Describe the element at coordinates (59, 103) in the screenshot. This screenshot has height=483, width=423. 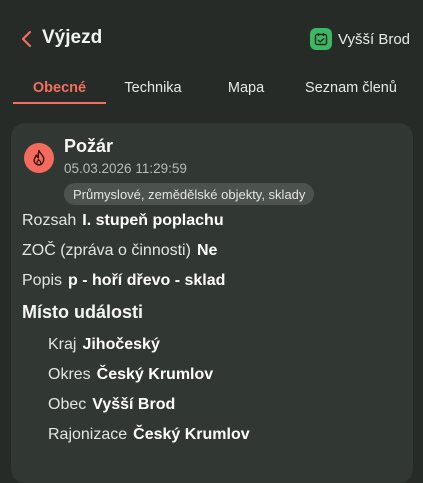
I see `active-tab-indicator` at that location.